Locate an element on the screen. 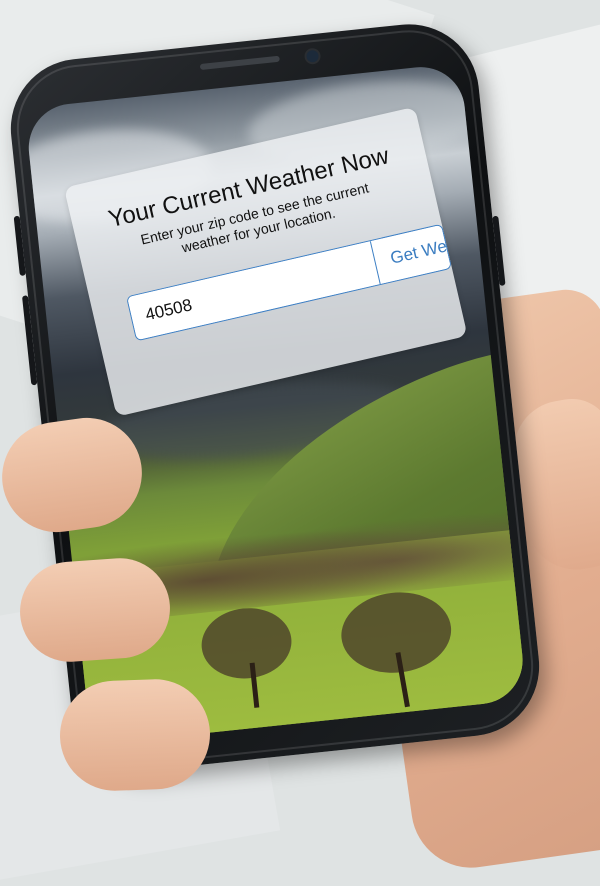 The height and width of the screenshot is (886, 600). hand-finger is located at coordinates (135, 735).